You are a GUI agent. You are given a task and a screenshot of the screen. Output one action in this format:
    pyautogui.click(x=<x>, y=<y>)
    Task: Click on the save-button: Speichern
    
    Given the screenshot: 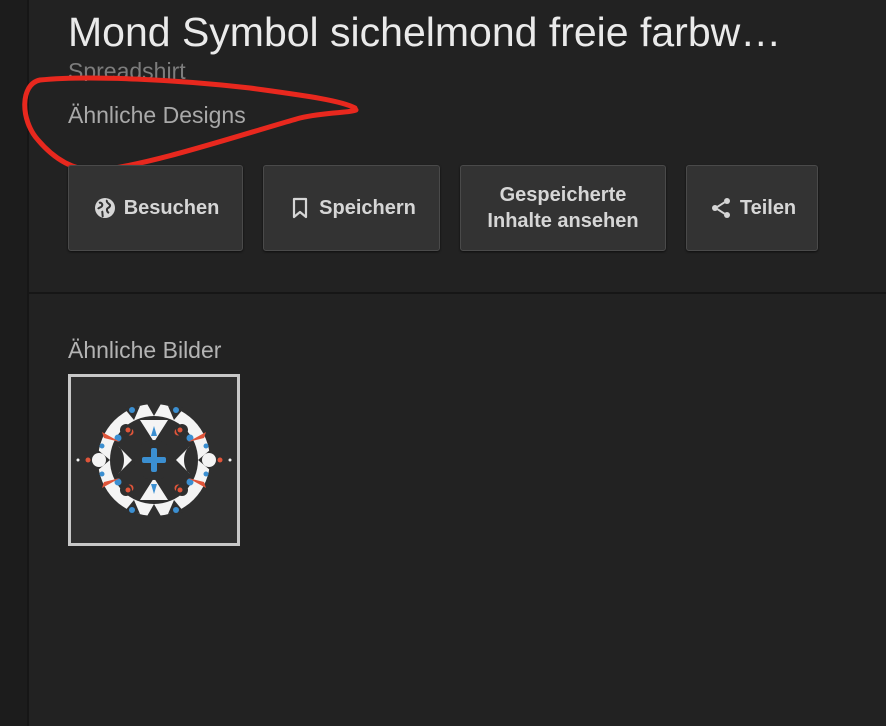 What is the action you would take?
    pyautogui.click(x=351, y=208)
    